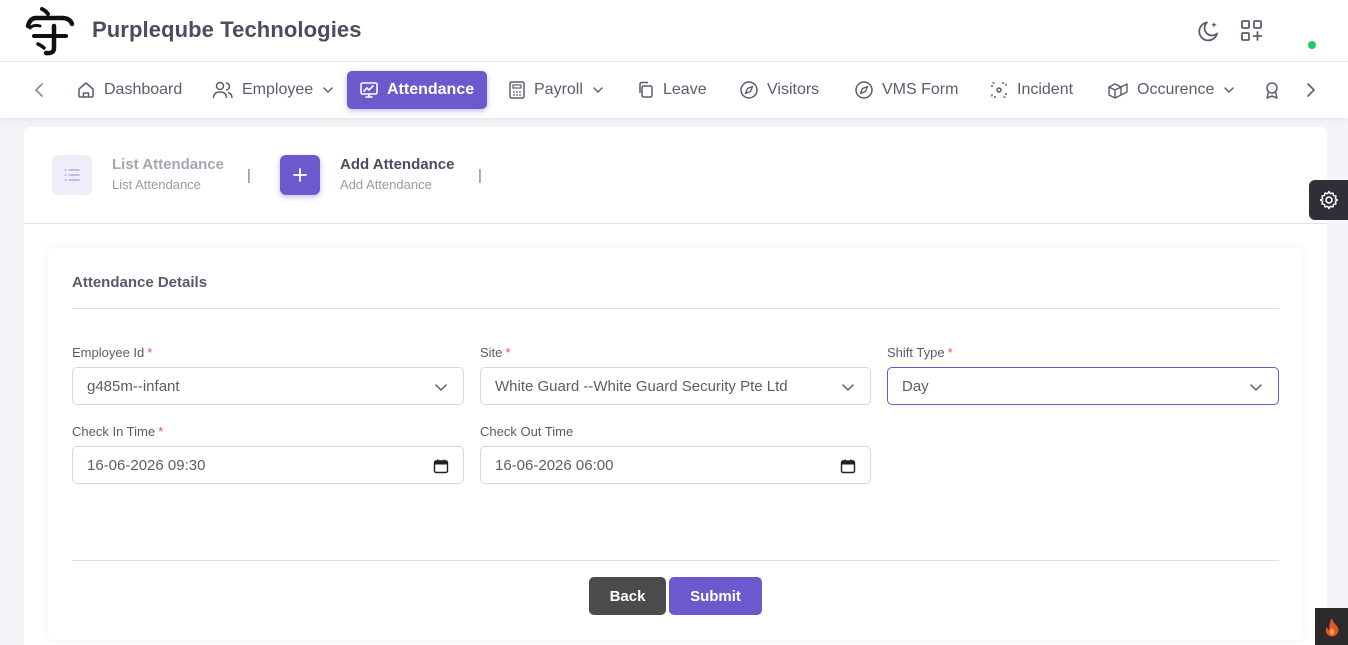 This screenshot has width=1348, height=645. What do you see at coordinates (915, 386) in the screenshot?
I see `shift-type-value: Day` at bounding box center [915, 386].